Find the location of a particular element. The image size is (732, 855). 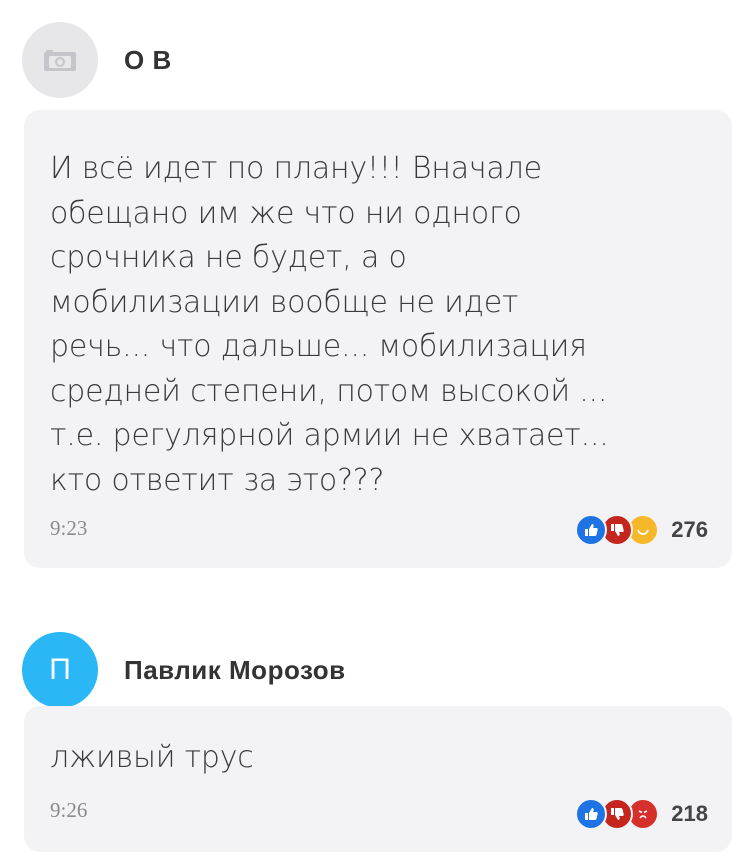

avatar: П is located at coordinates (60, 670).